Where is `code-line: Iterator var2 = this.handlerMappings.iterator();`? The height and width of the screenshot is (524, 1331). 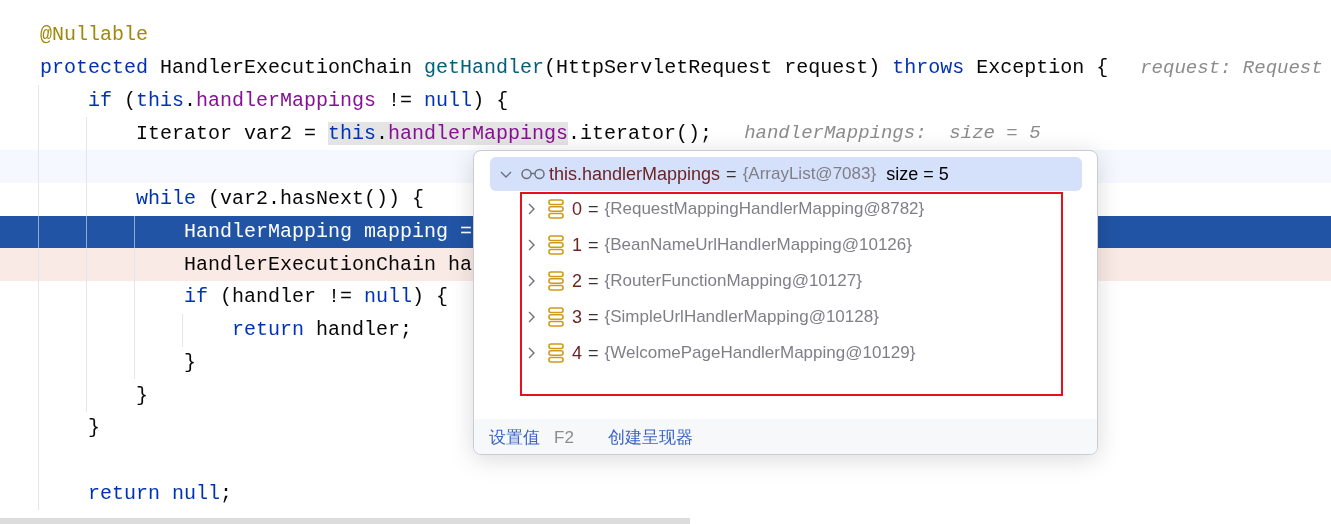 code-line: Iterator var2 = this.handlerMappings.iterator(); is located at coordinates (424, 133).